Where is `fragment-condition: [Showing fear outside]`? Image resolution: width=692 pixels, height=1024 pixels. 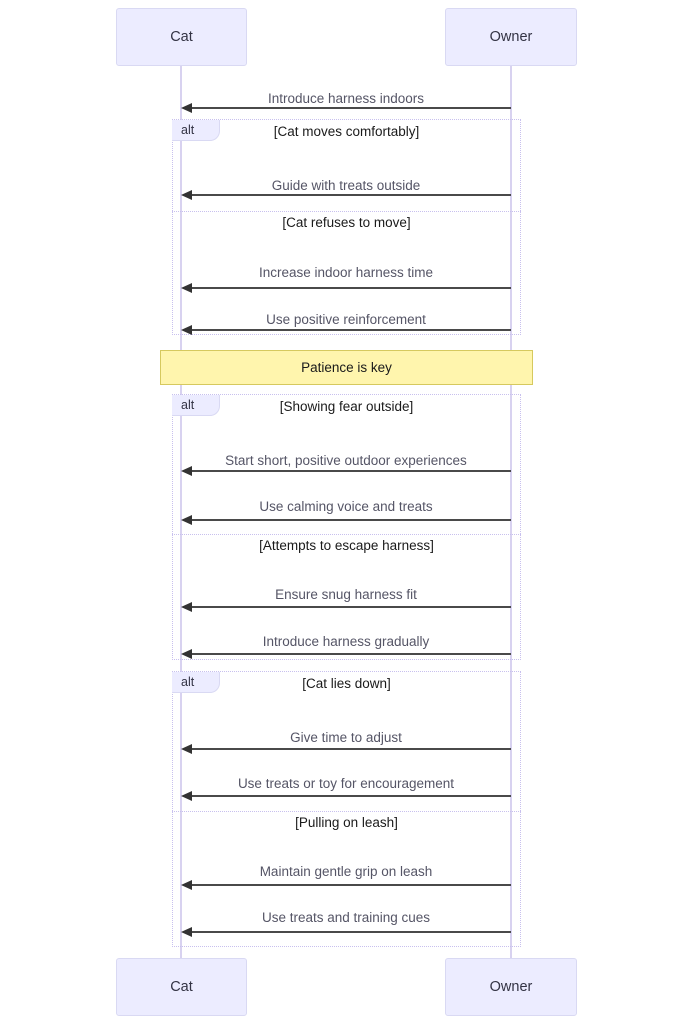 fragment-condition: [Showing fear outside] is located at coordinates (346, 406).